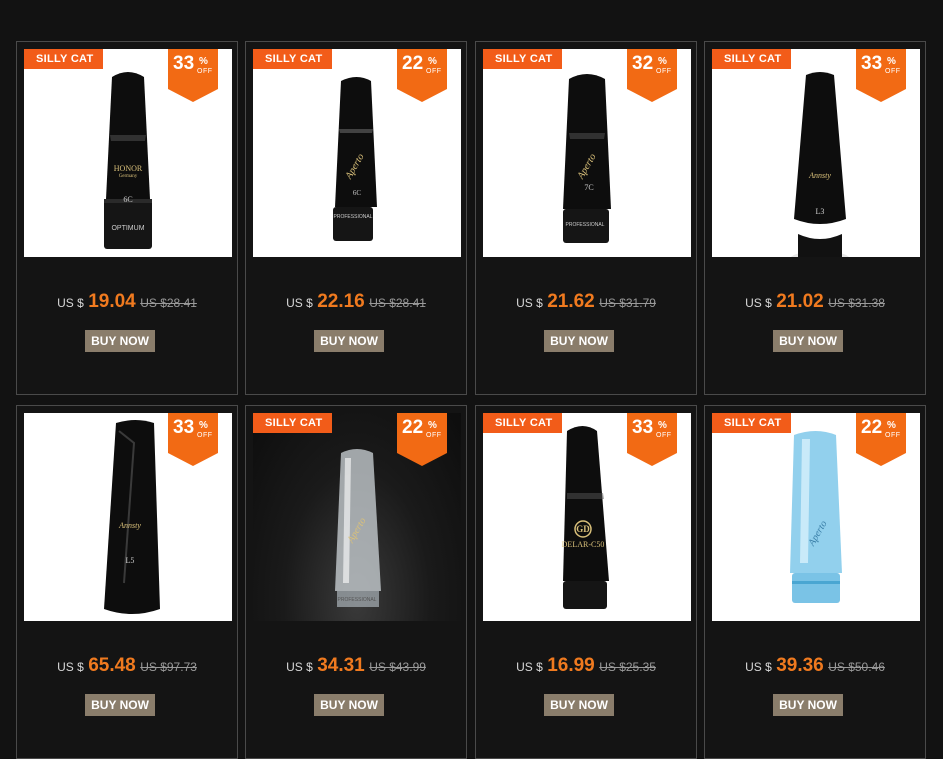 The image size is (943, 759). Describe the element at coordinates (341, 301) in the screenshot. I see `sale-price: 22.16` at that location.